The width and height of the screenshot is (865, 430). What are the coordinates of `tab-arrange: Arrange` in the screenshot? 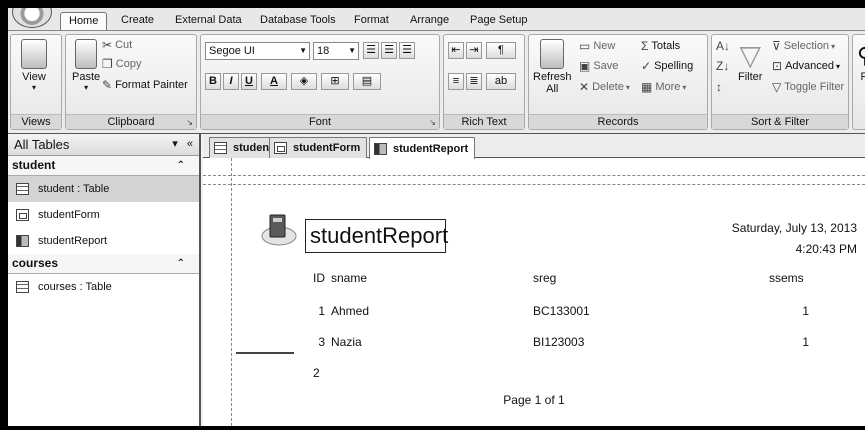 It's located at (429, 21).